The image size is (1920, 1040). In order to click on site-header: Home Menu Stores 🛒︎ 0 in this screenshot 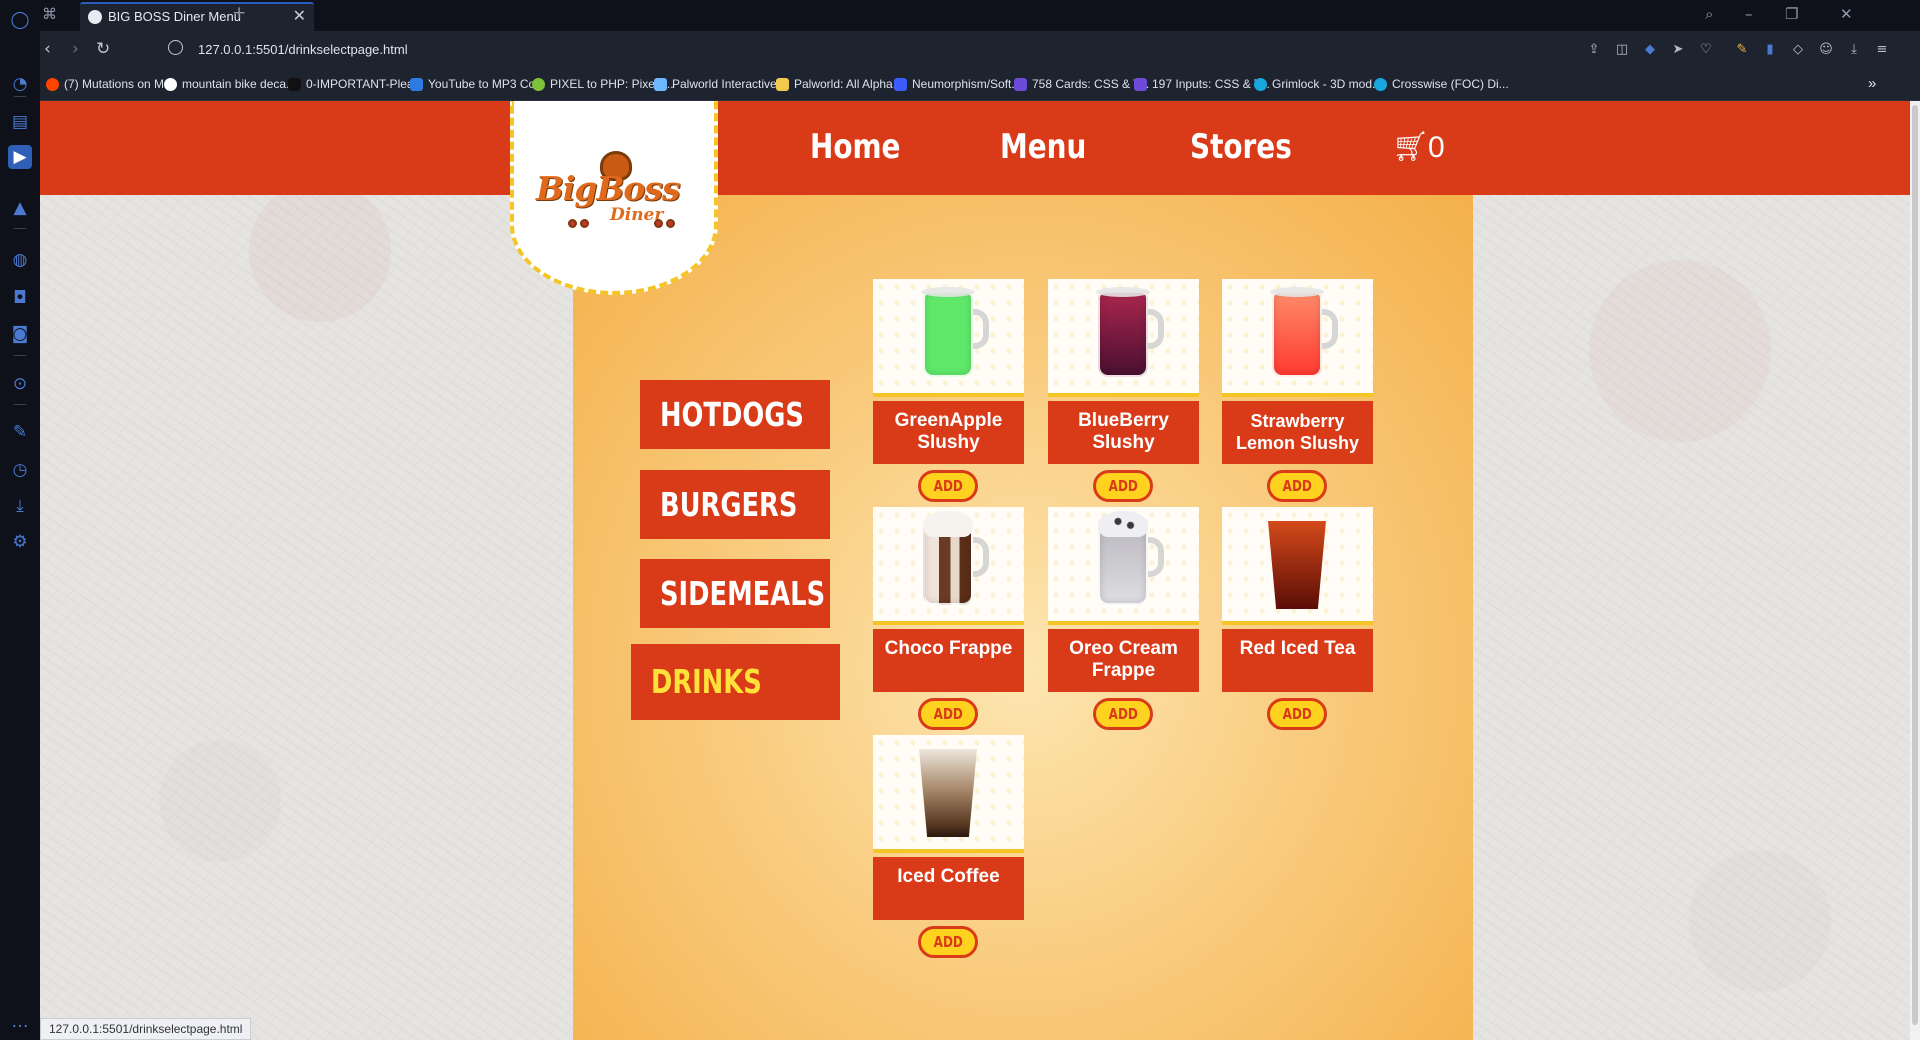, I will do `click(975, 148)`.